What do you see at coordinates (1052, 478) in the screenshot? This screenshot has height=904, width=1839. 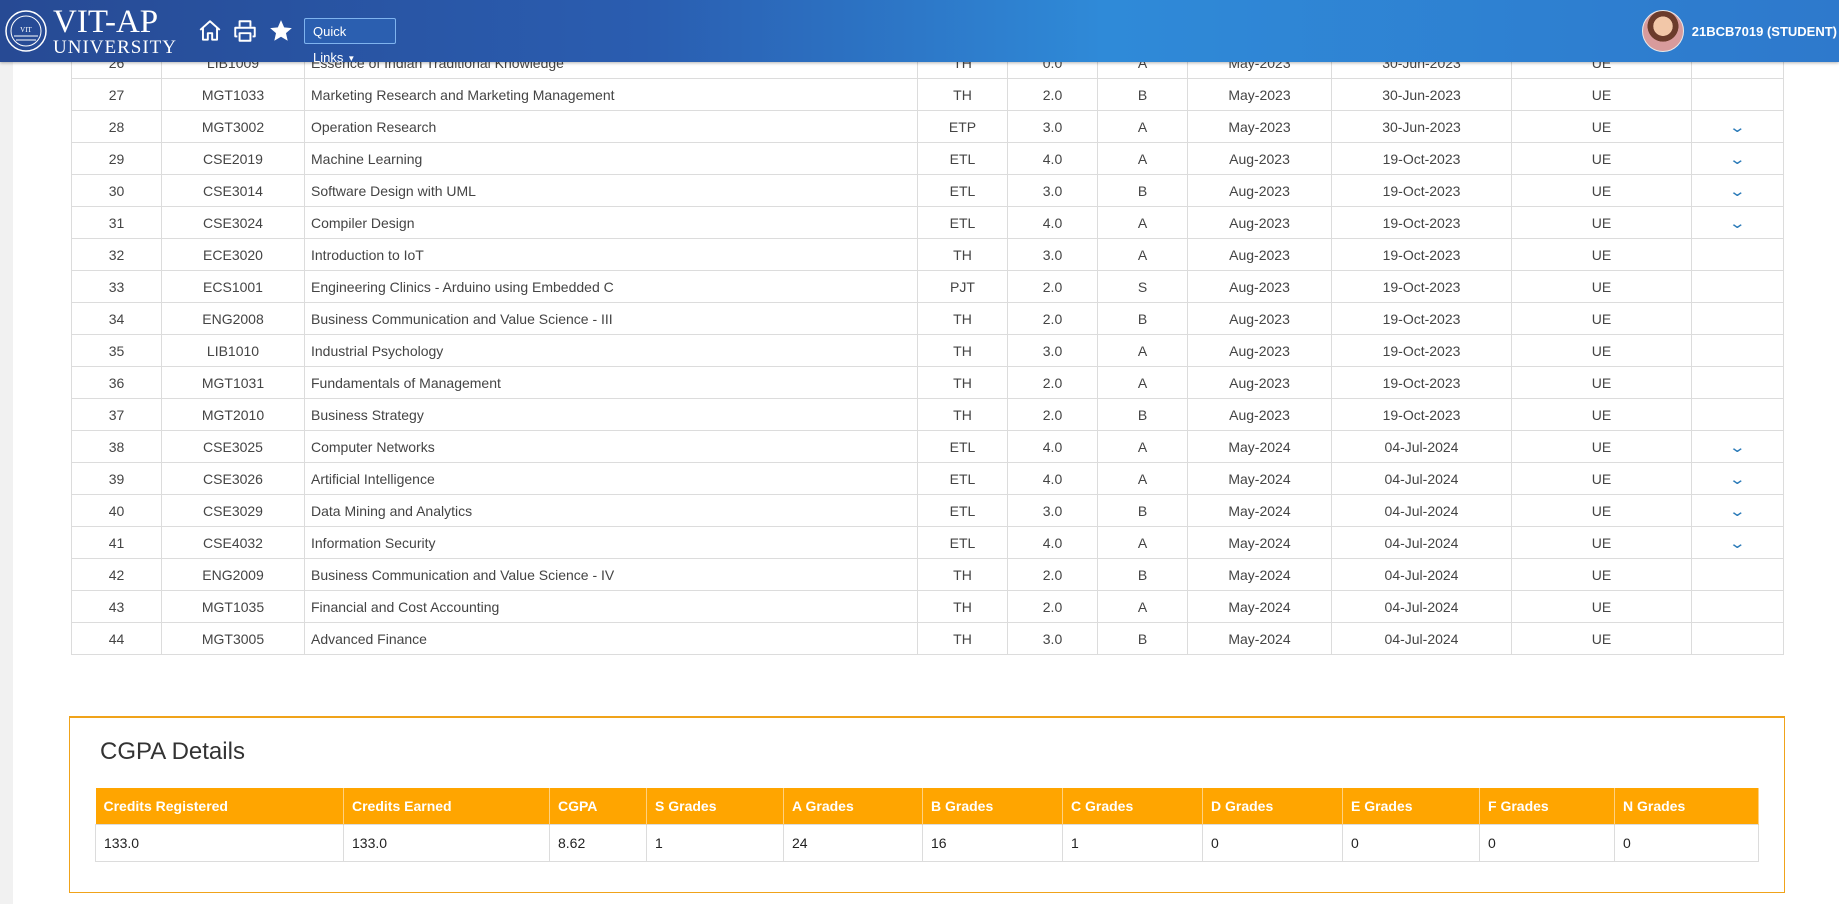 I see `credits-cell: 4.0` at bounding box center [1052, 478].